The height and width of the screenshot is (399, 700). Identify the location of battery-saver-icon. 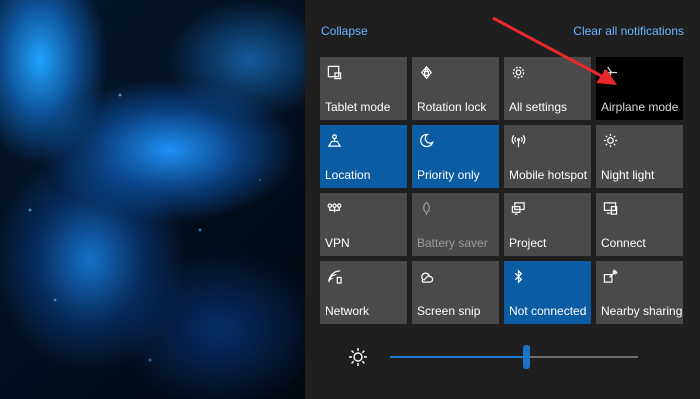
(426, 208).